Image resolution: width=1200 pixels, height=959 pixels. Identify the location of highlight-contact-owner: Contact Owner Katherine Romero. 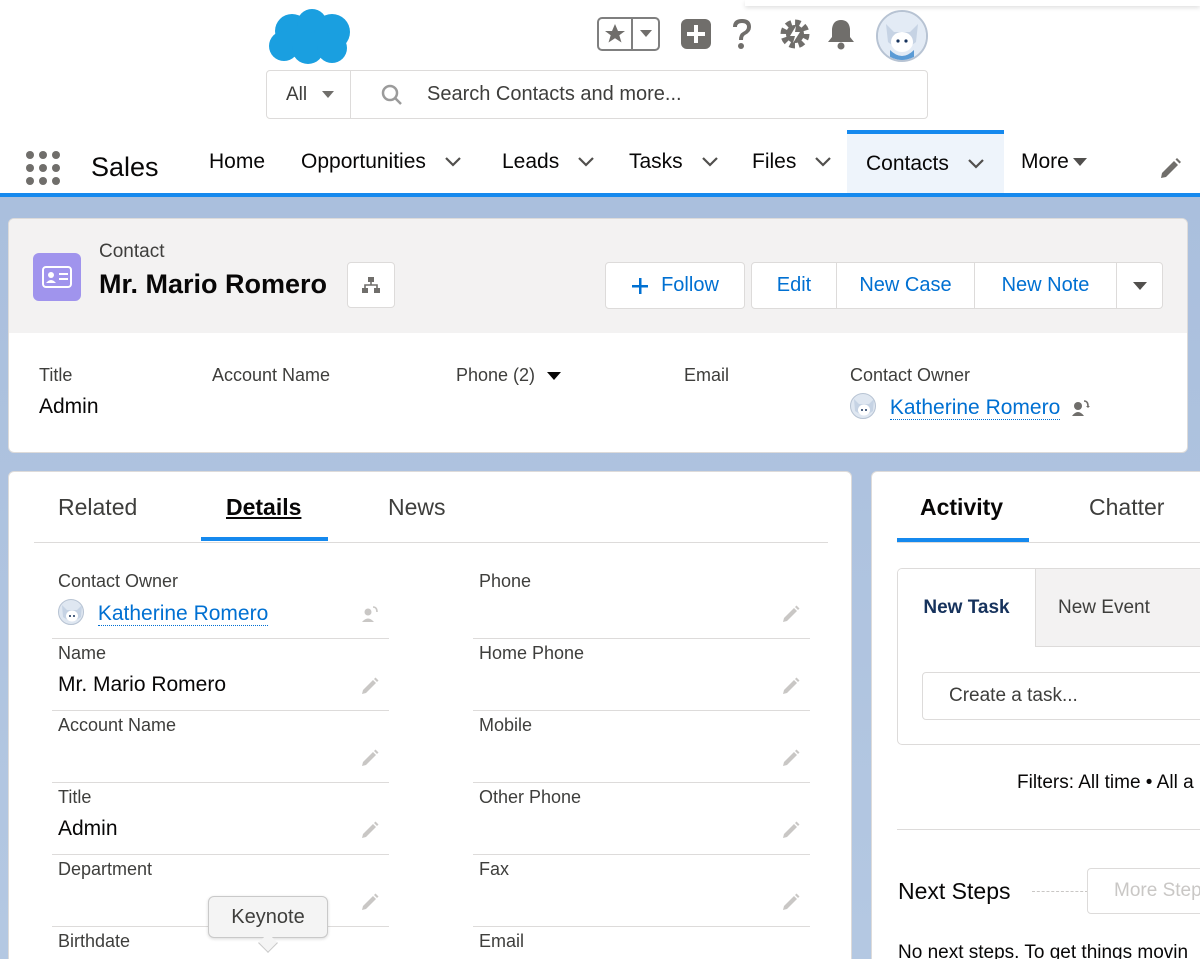
(970, 393).